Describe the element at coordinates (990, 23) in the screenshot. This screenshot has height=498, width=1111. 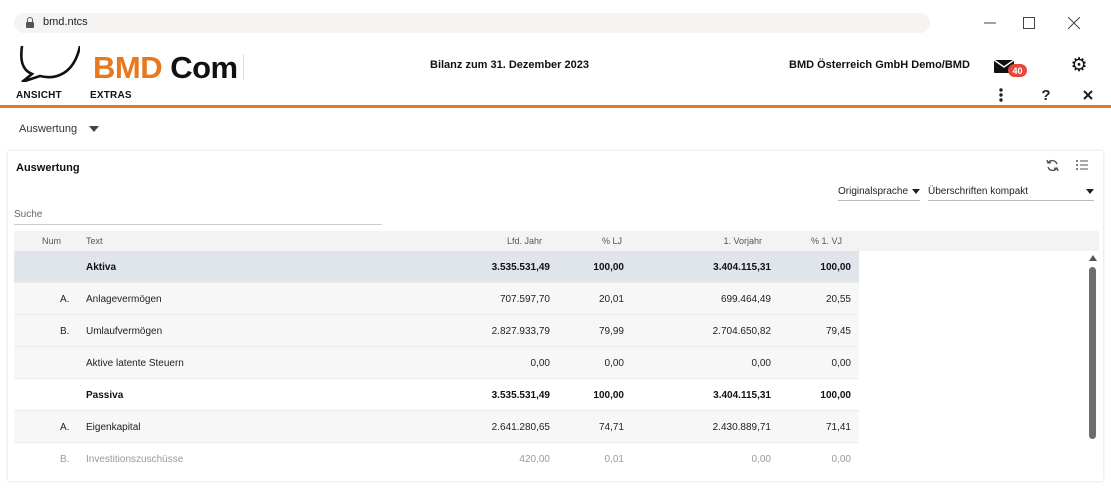
I see `minimize-icon` at that location.